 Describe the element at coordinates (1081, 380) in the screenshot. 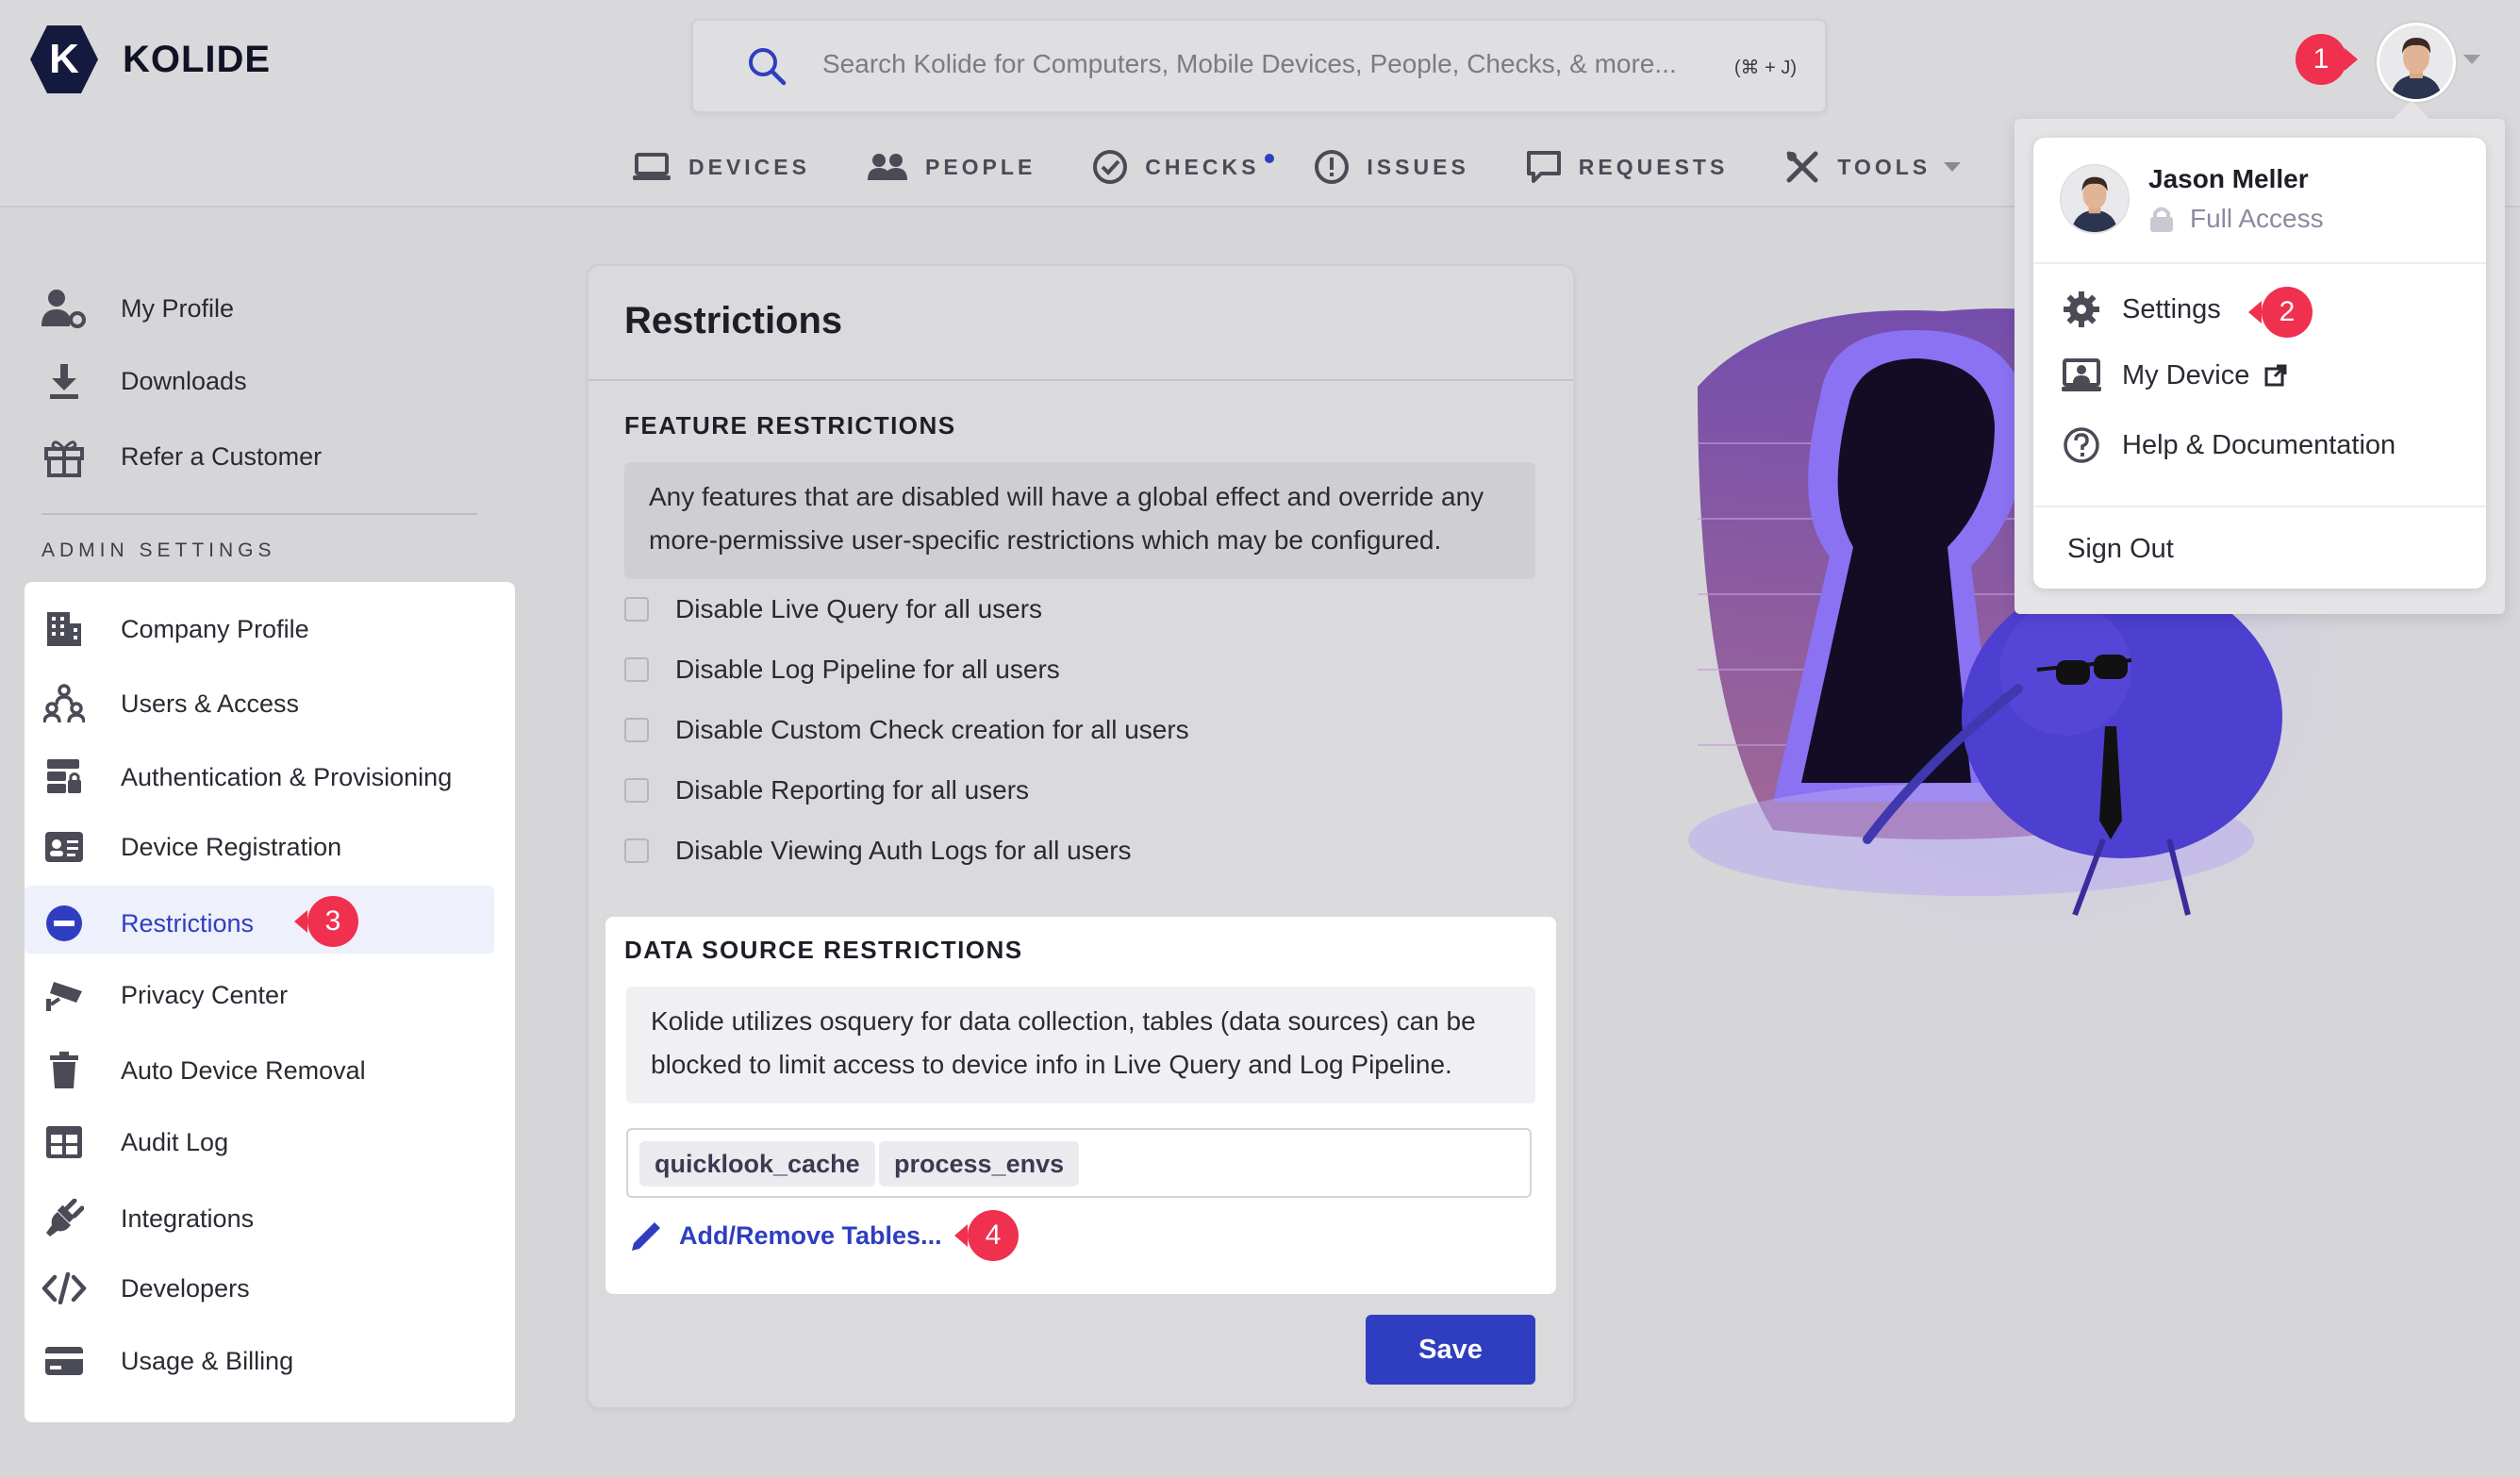

I see `title-divider` at that location.